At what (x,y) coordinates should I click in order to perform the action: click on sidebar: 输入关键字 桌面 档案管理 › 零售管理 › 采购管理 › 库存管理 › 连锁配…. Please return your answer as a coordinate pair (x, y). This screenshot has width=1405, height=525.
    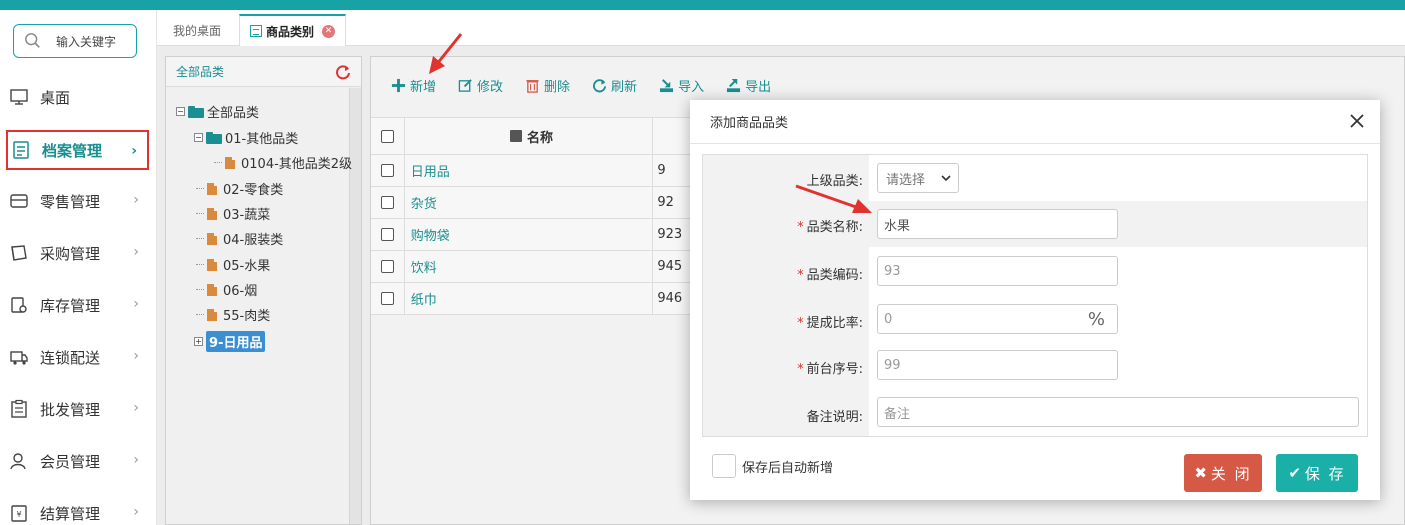
    Looking at the image, I should click on (78, 267).